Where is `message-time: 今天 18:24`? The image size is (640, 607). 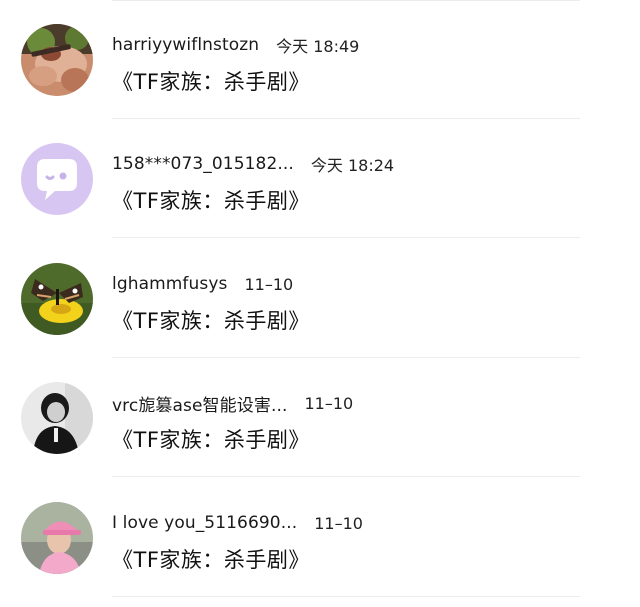 message-time: 今天 18:24 is located at coordinates (352, 165).